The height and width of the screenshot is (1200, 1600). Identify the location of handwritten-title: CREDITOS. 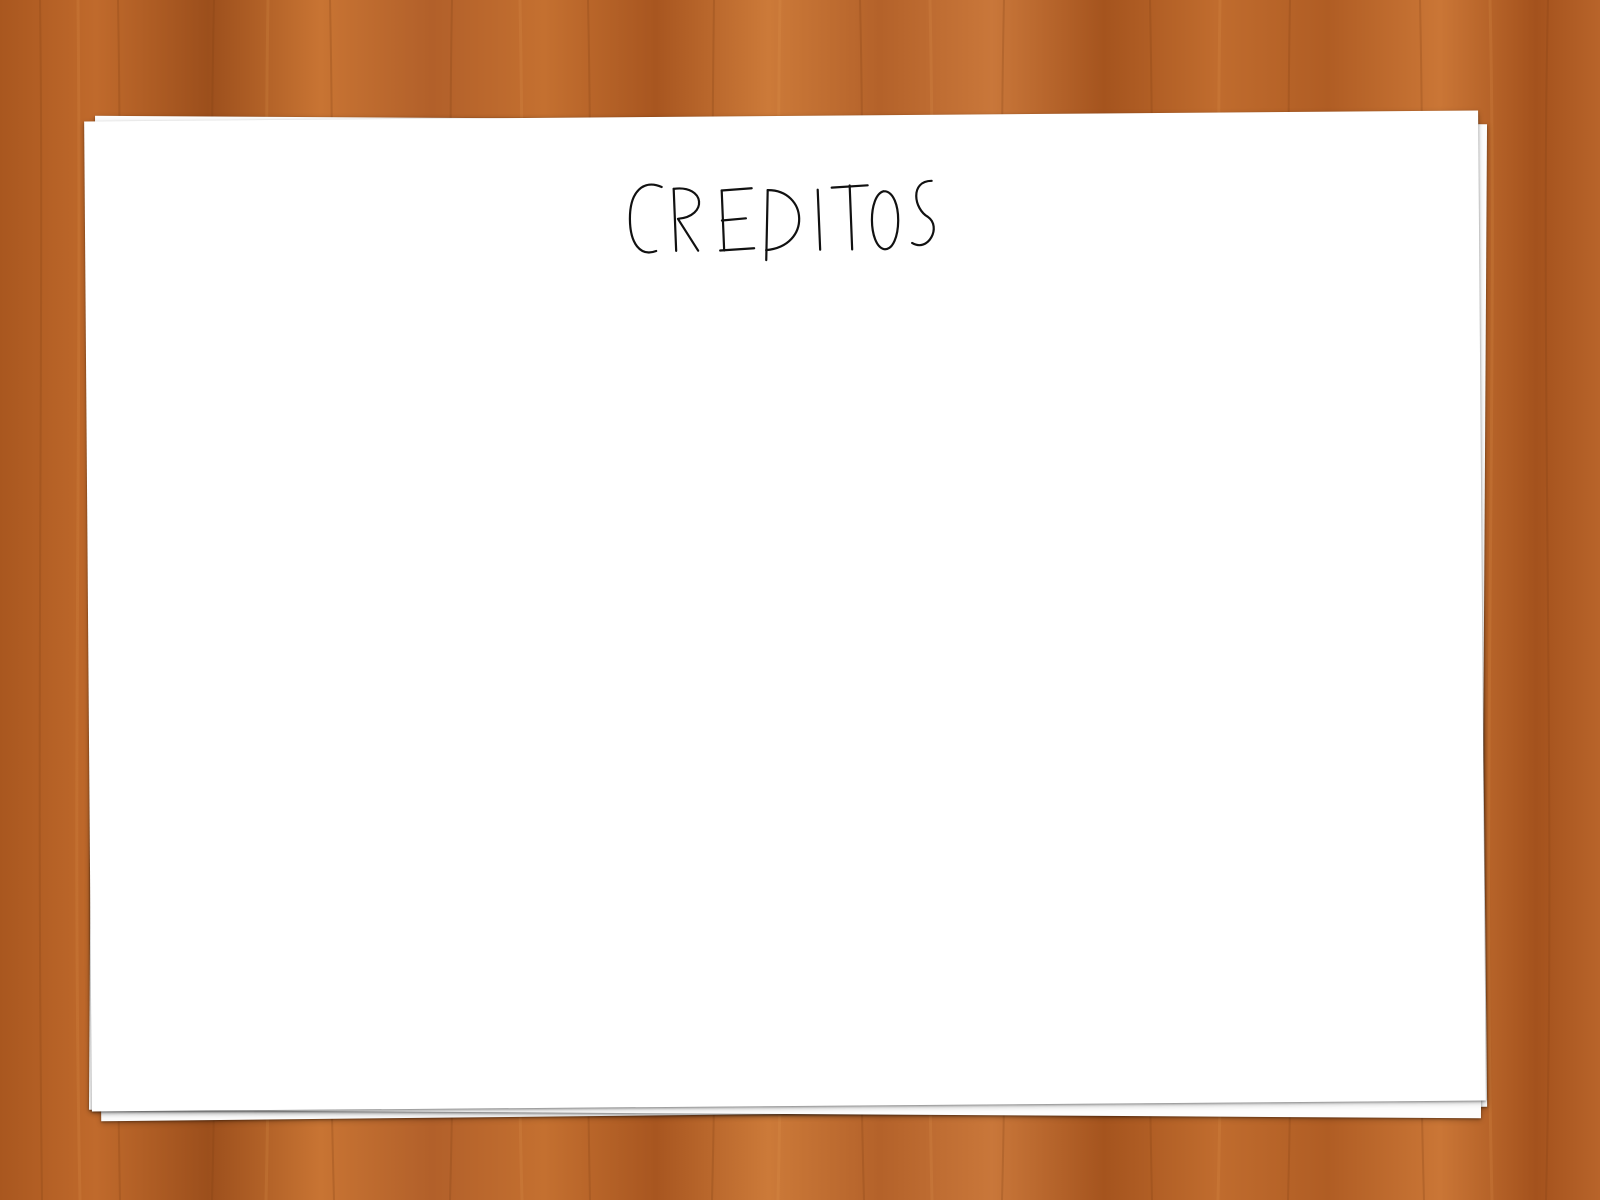
(782, 225).